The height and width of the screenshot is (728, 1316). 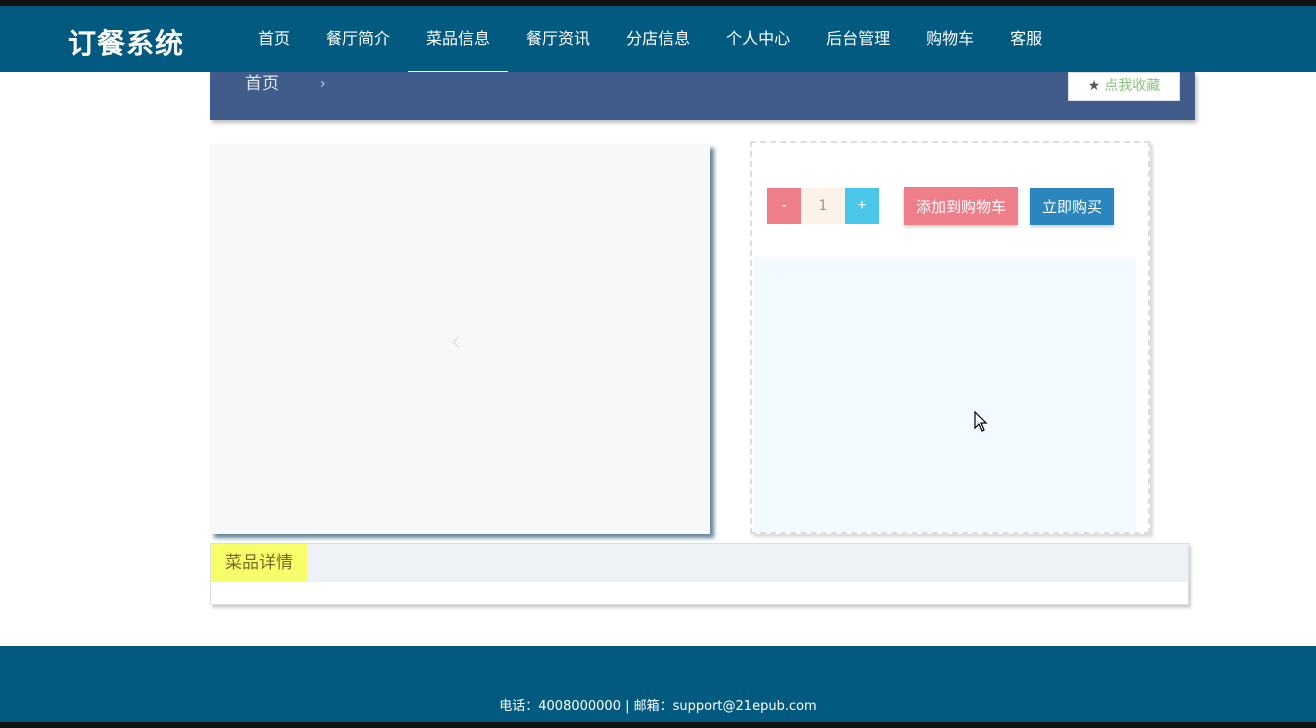 I want to click on quantity-stepper: - 1 +, so click(x=823, y=206).